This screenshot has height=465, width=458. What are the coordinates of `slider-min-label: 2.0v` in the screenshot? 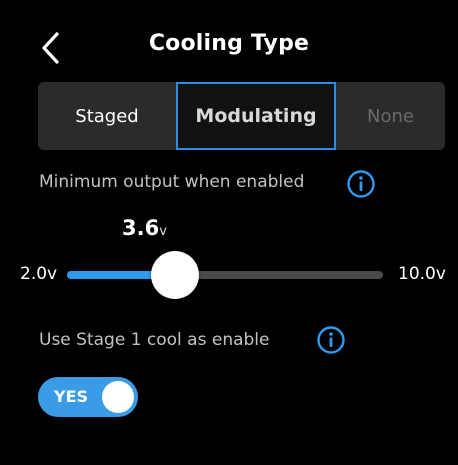 It's located at (39, 274).